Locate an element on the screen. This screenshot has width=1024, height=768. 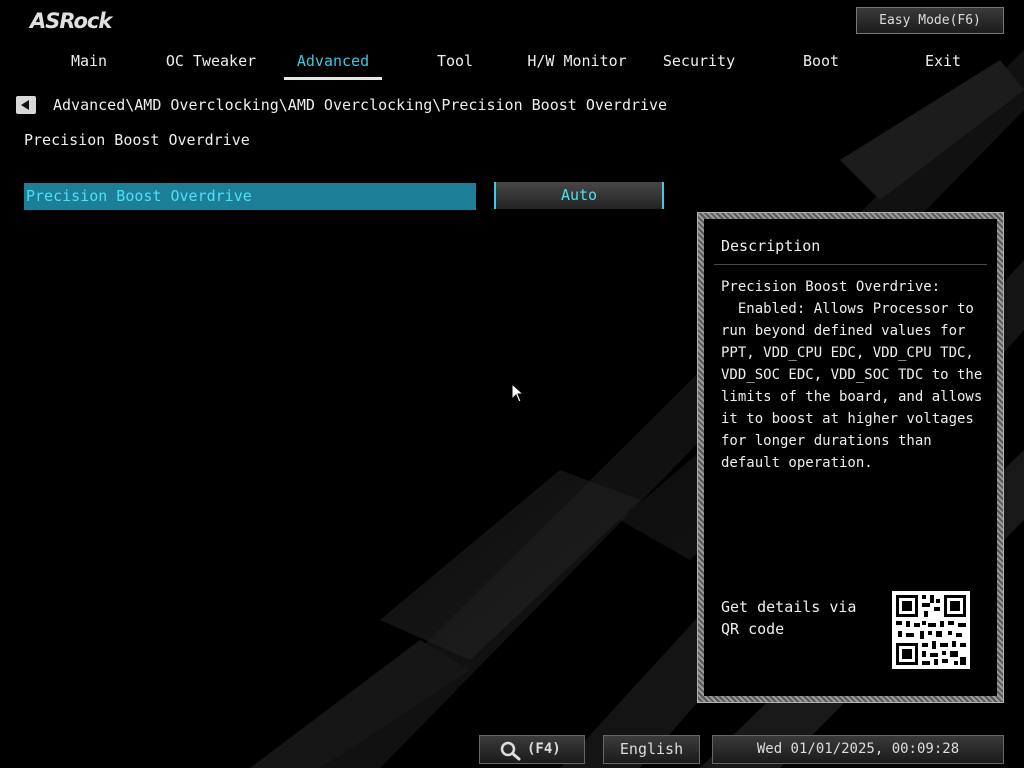
search-icon is located at coordinates (510, 751).